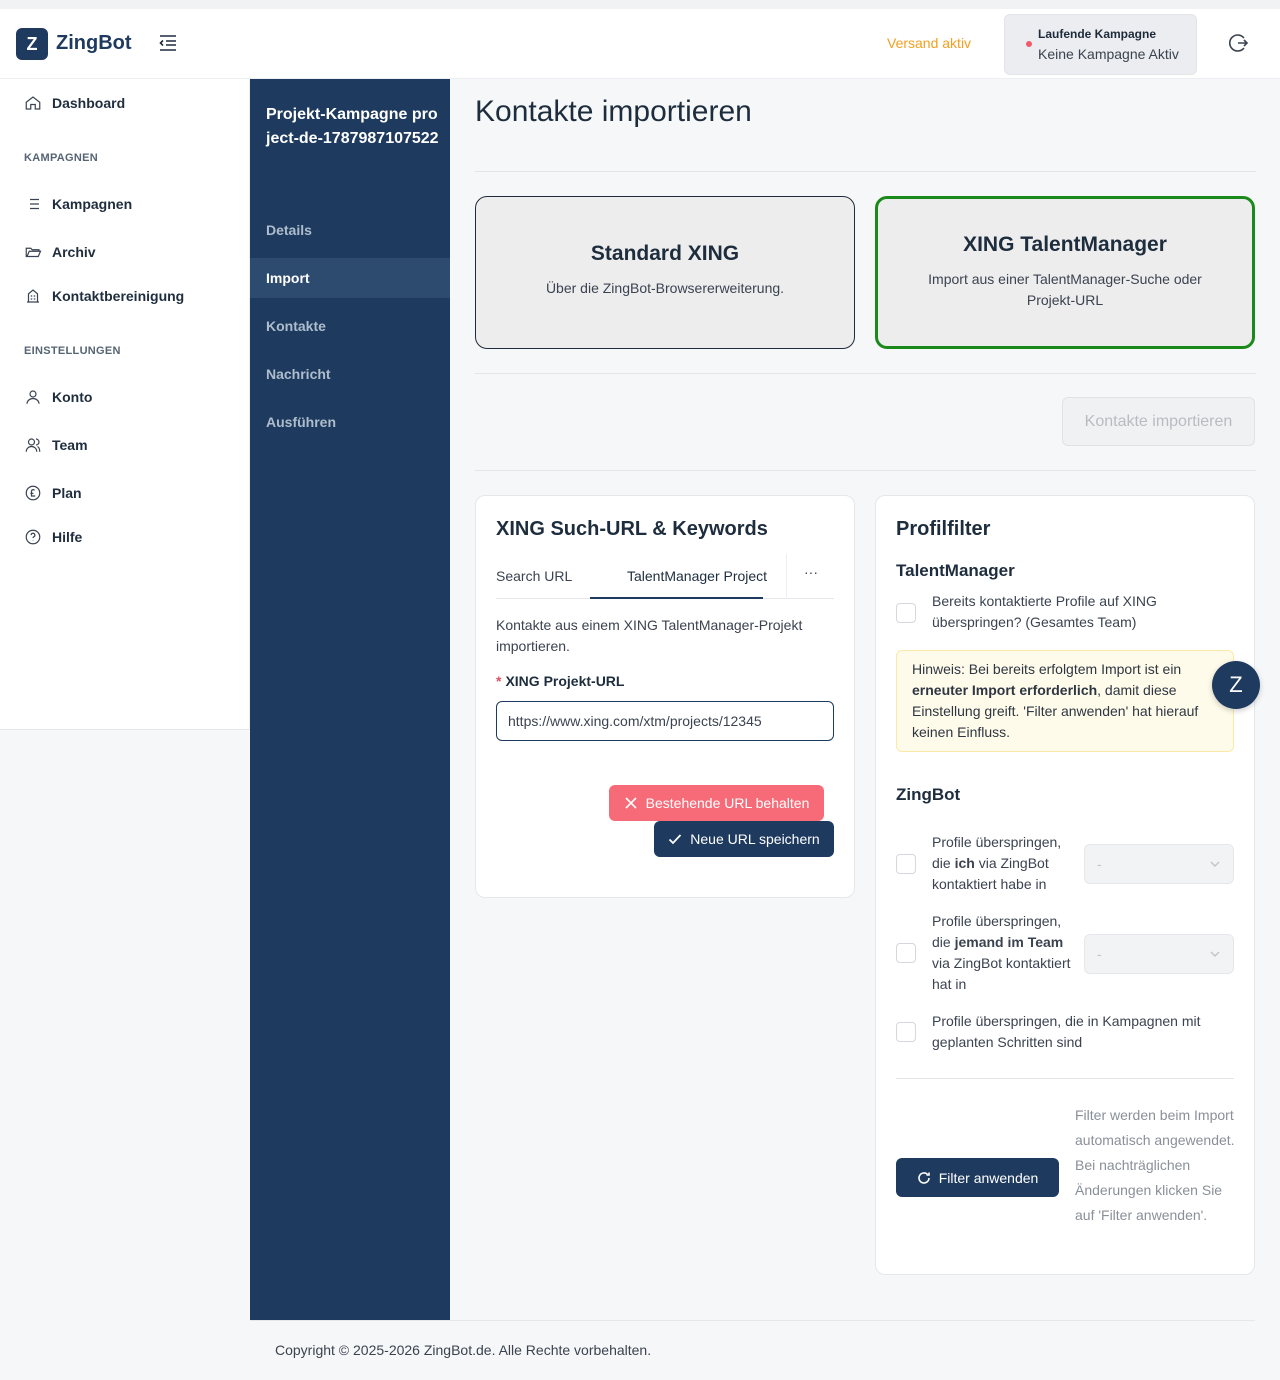 Image resolution: width=1280 pixels, height=1380 pixels. What do you see at coordinates (675, 839) in the screenshot?
I see `check-icon` at bounding box center [675, 839].